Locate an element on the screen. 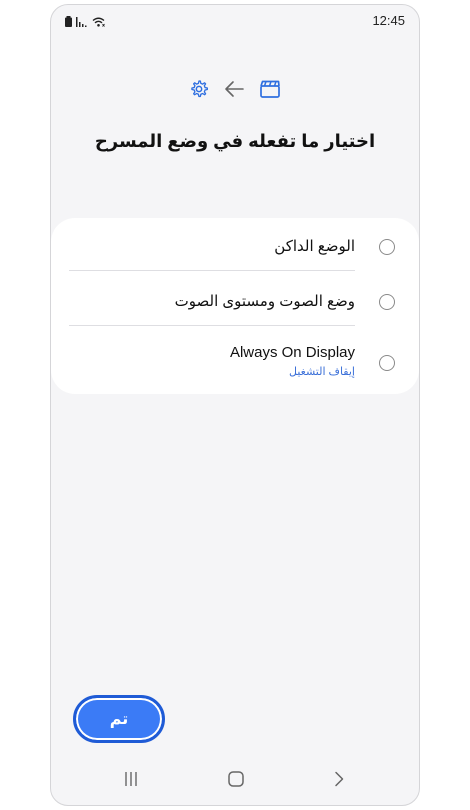  status-icons is located at coordinates (85, 23).